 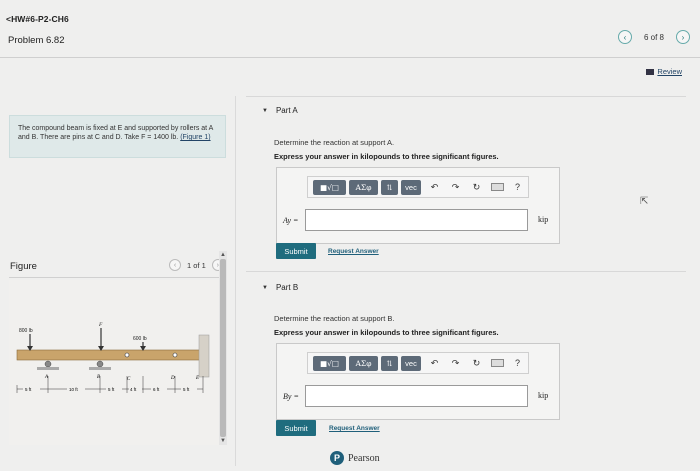 I want to click on header-divider, so click(x=350, y=57).